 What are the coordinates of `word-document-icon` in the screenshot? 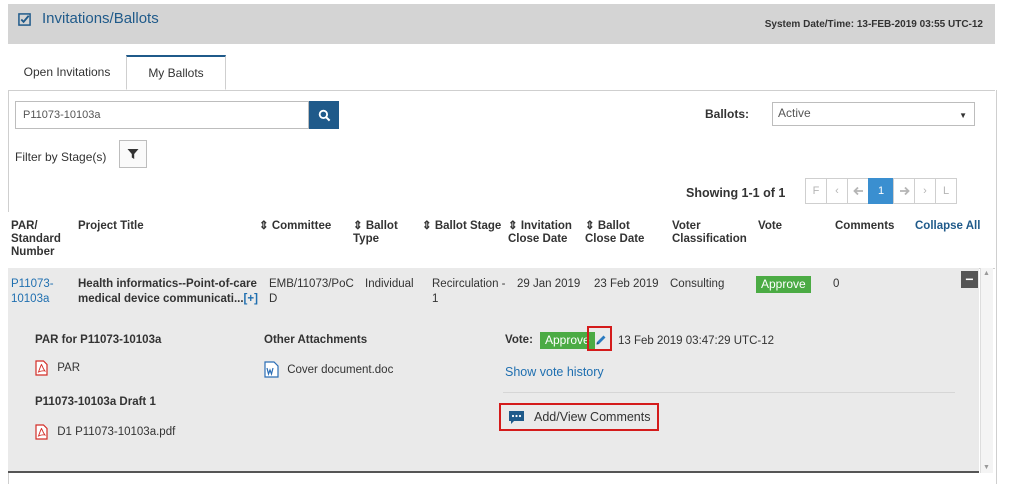 It's located at (271, 369).